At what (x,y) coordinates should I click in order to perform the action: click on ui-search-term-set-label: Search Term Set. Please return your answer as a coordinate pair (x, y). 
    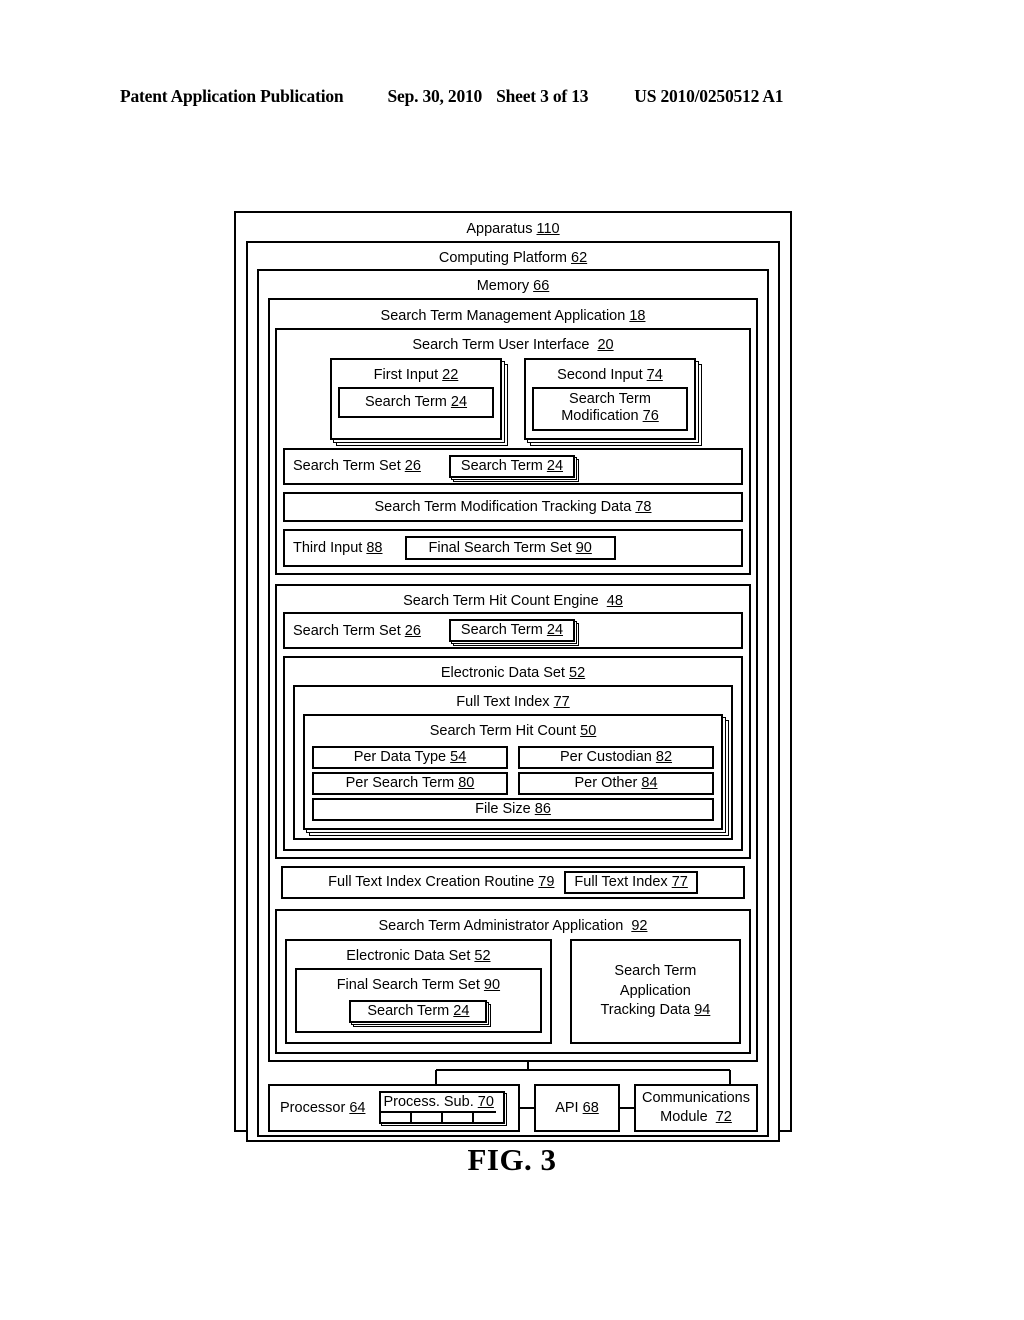
    Looking at the image, I should click on (347, 466).